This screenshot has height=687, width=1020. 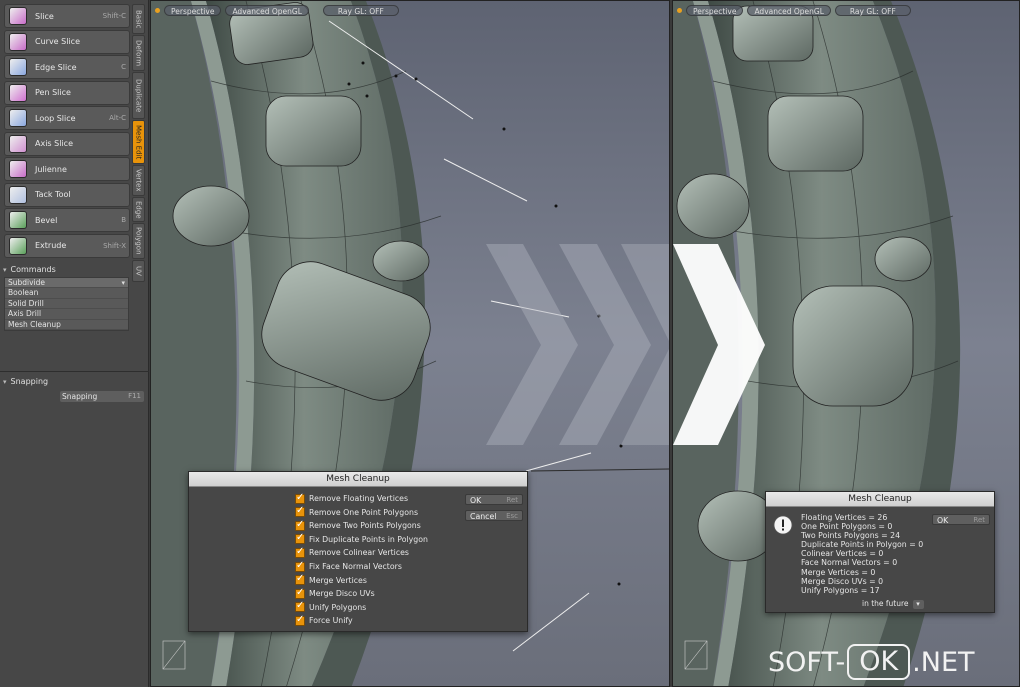 I want to click on tool-label: Edge Slice, so click(x=56, y=67).